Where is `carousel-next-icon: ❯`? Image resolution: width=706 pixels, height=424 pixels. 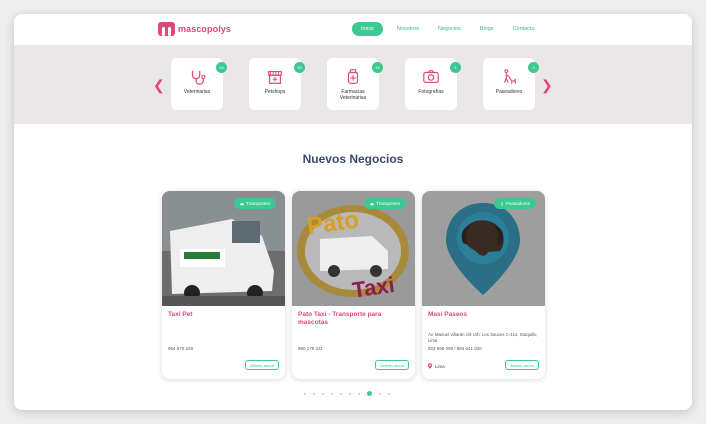 carousel-next-icon: ❯ is located at coordinates (547, 85).